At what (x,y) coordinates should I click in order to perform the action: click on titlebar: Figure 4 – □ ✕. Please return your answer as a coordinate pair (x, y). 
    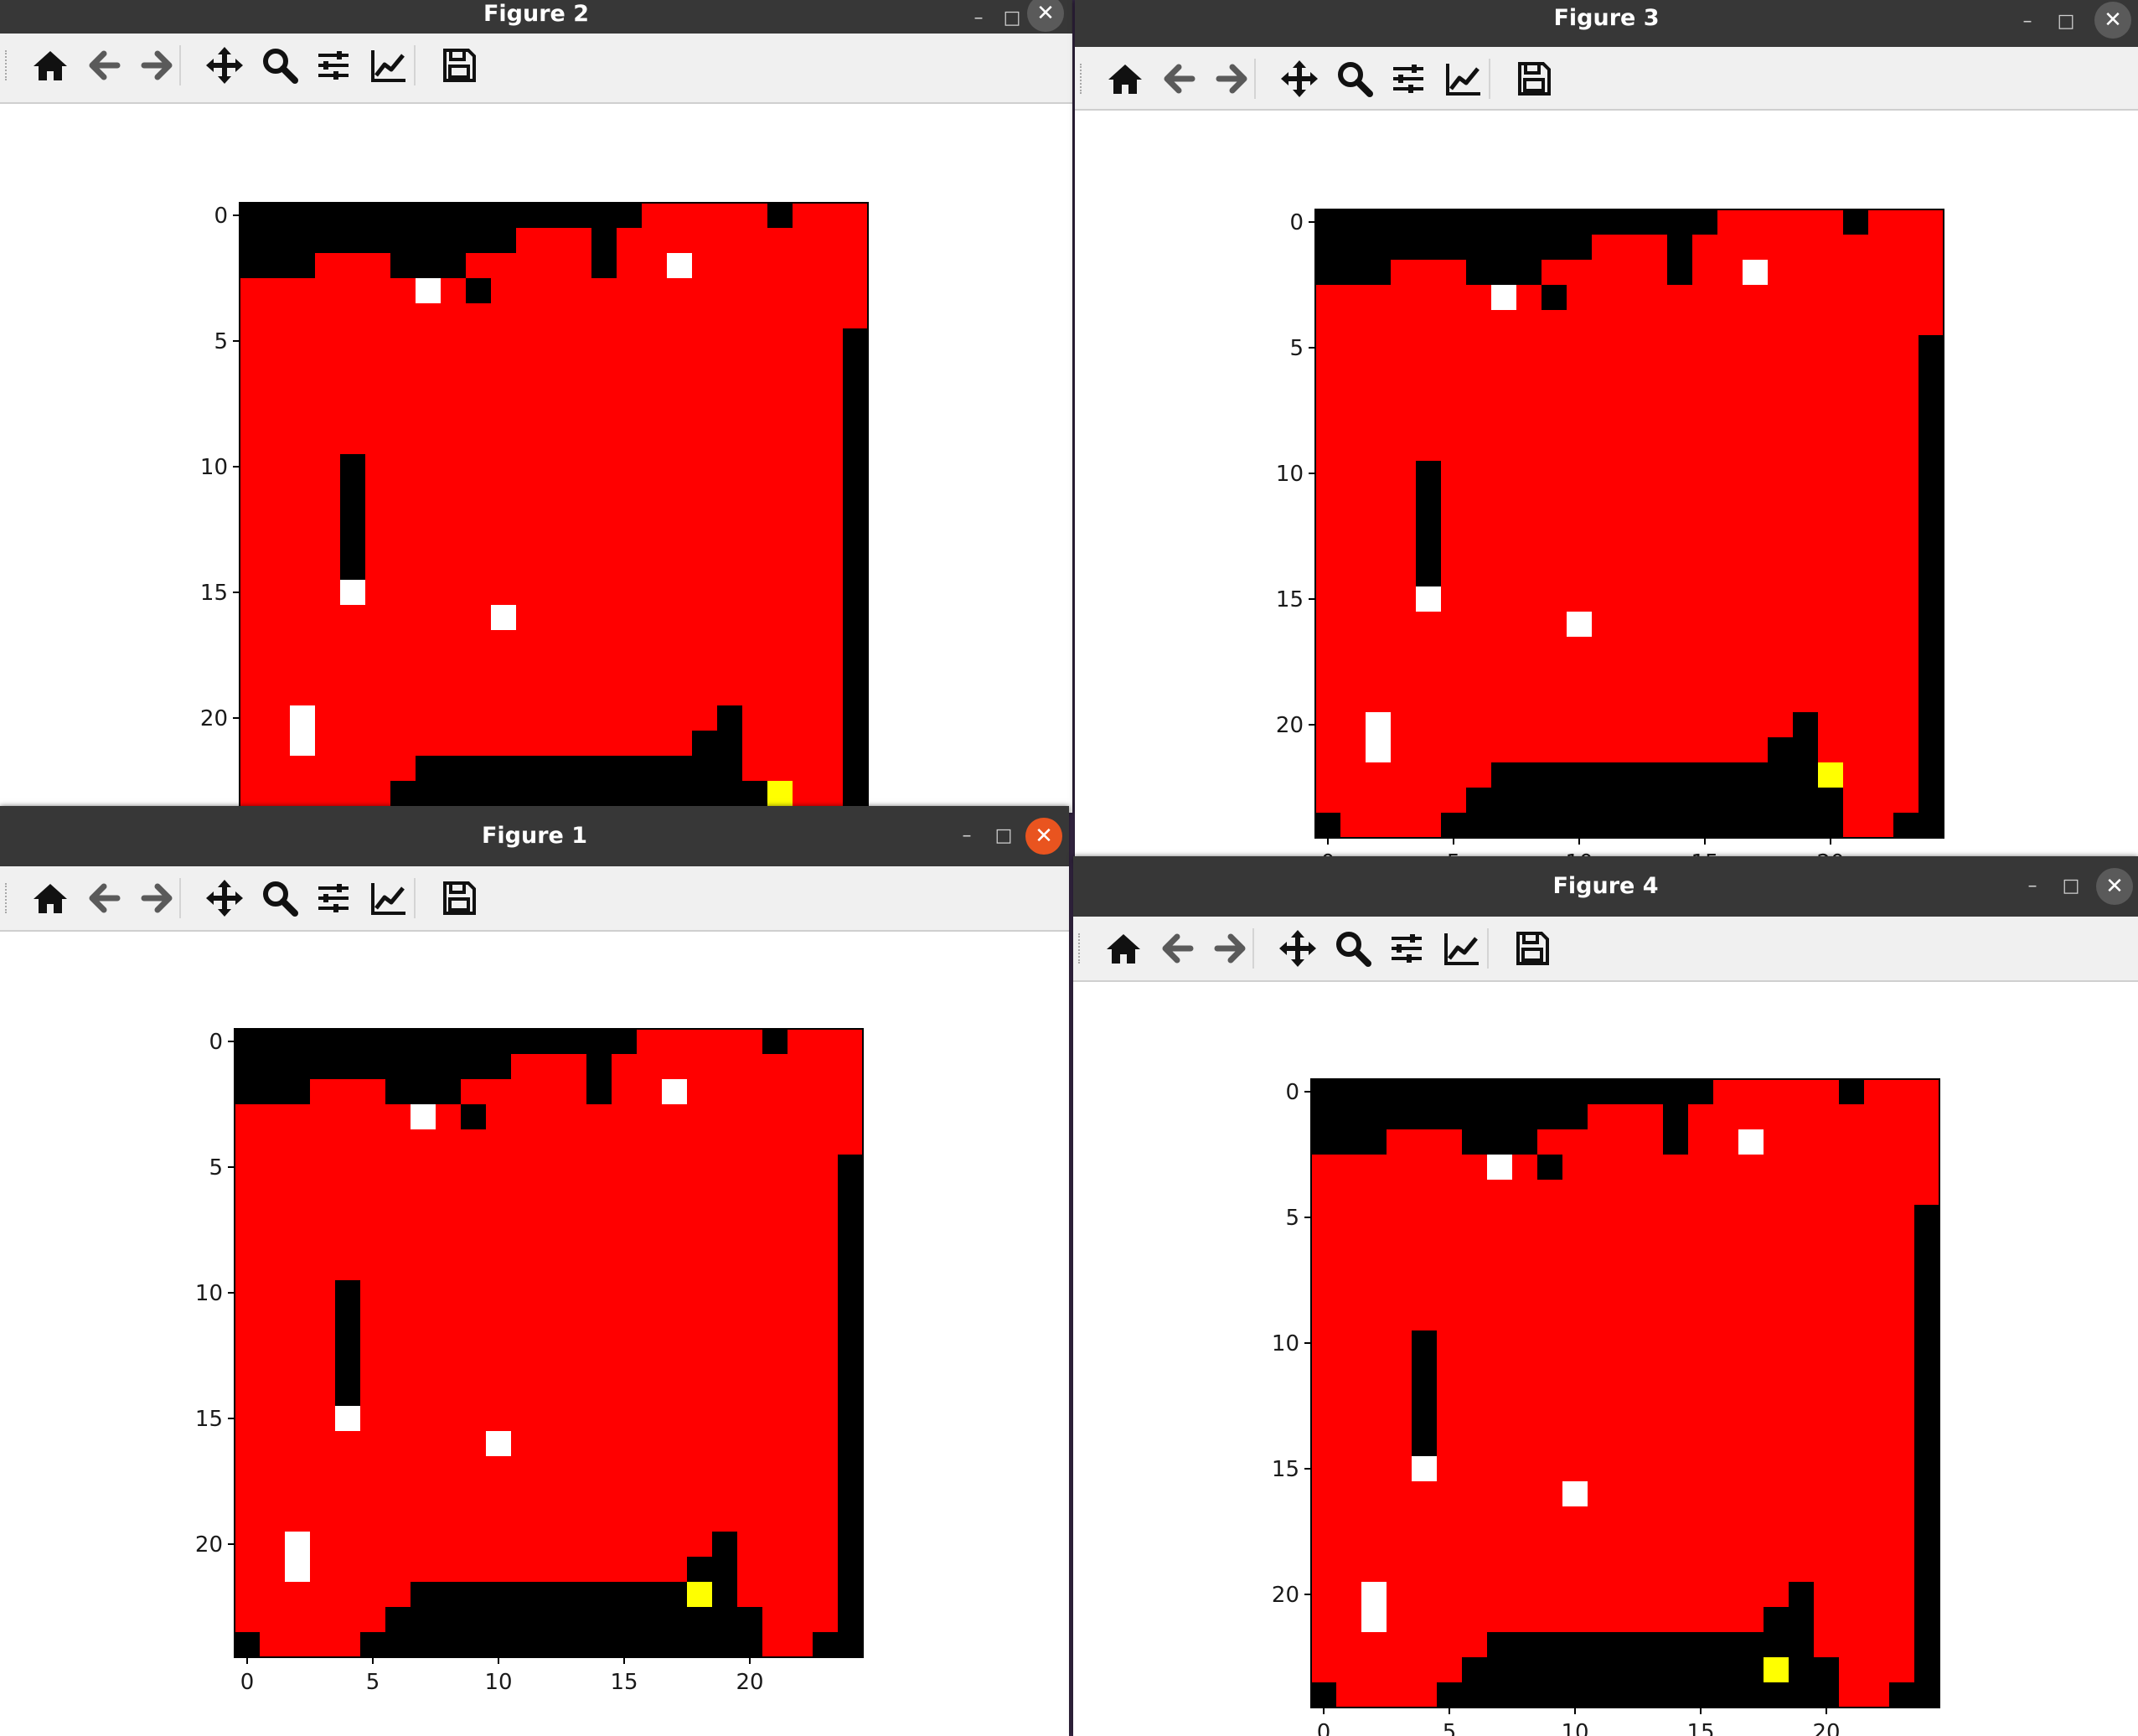
    Looking at the image, I should click on (1605, 887).